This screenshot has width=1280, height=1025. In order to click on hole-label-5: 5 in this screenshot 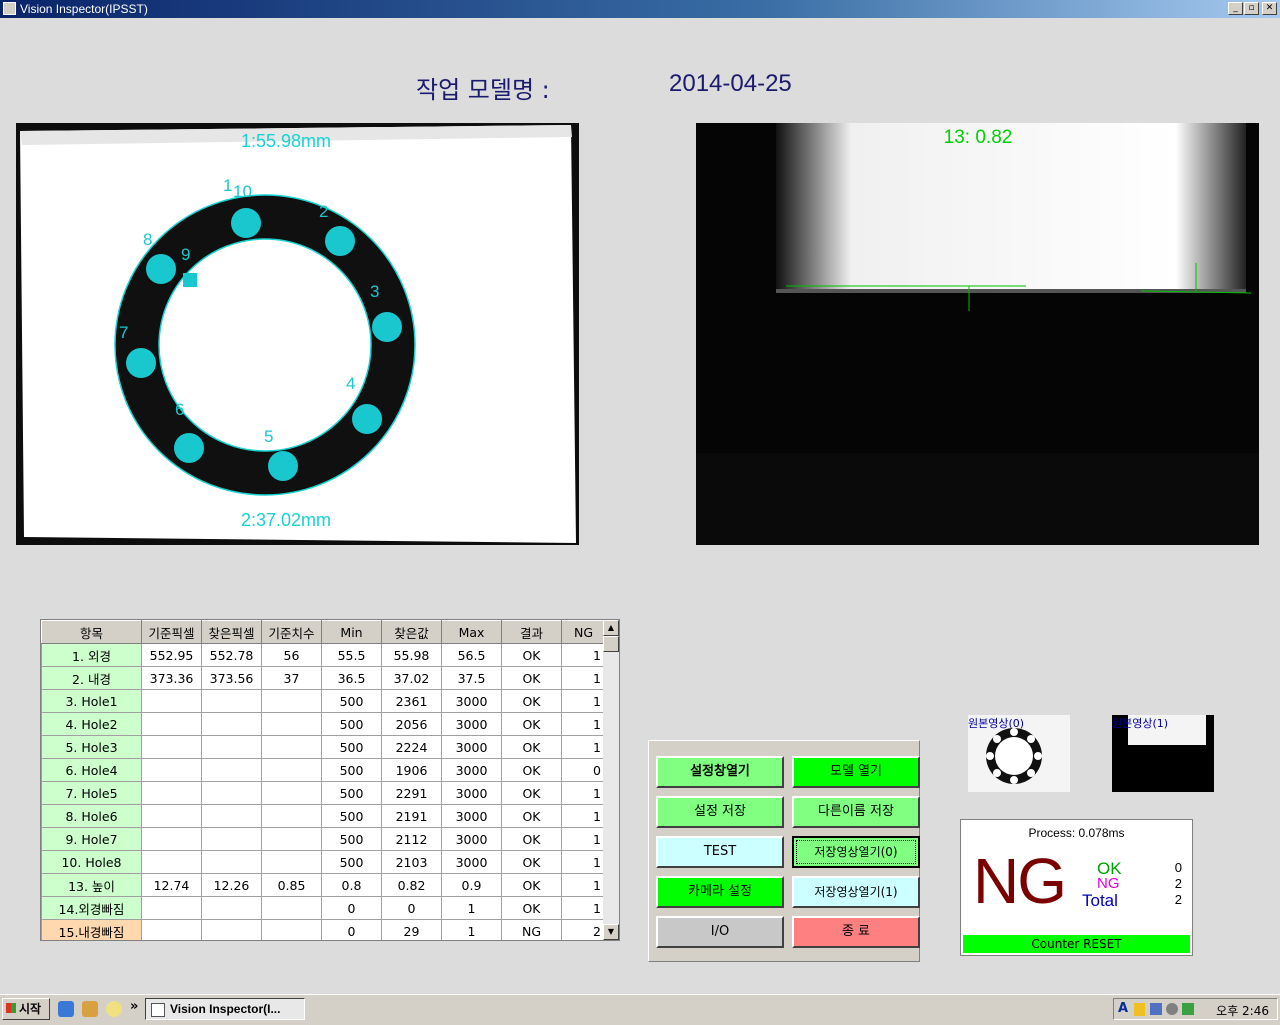, I will do `click(268, 436)`.